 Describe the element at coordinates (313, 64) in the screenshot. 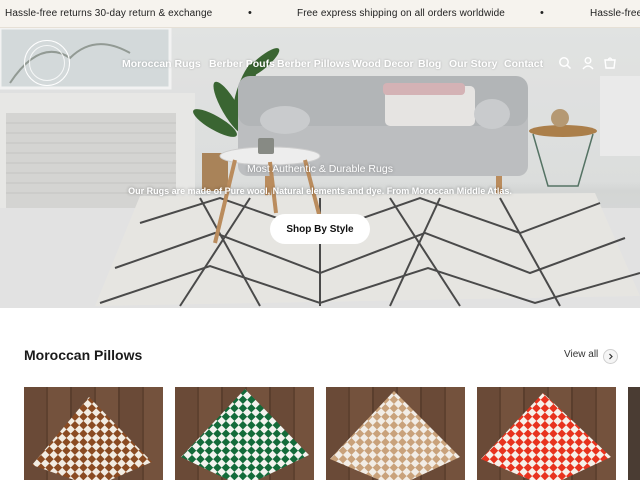

I see `nav-berber-pillows: Berber Pillows` at that location.